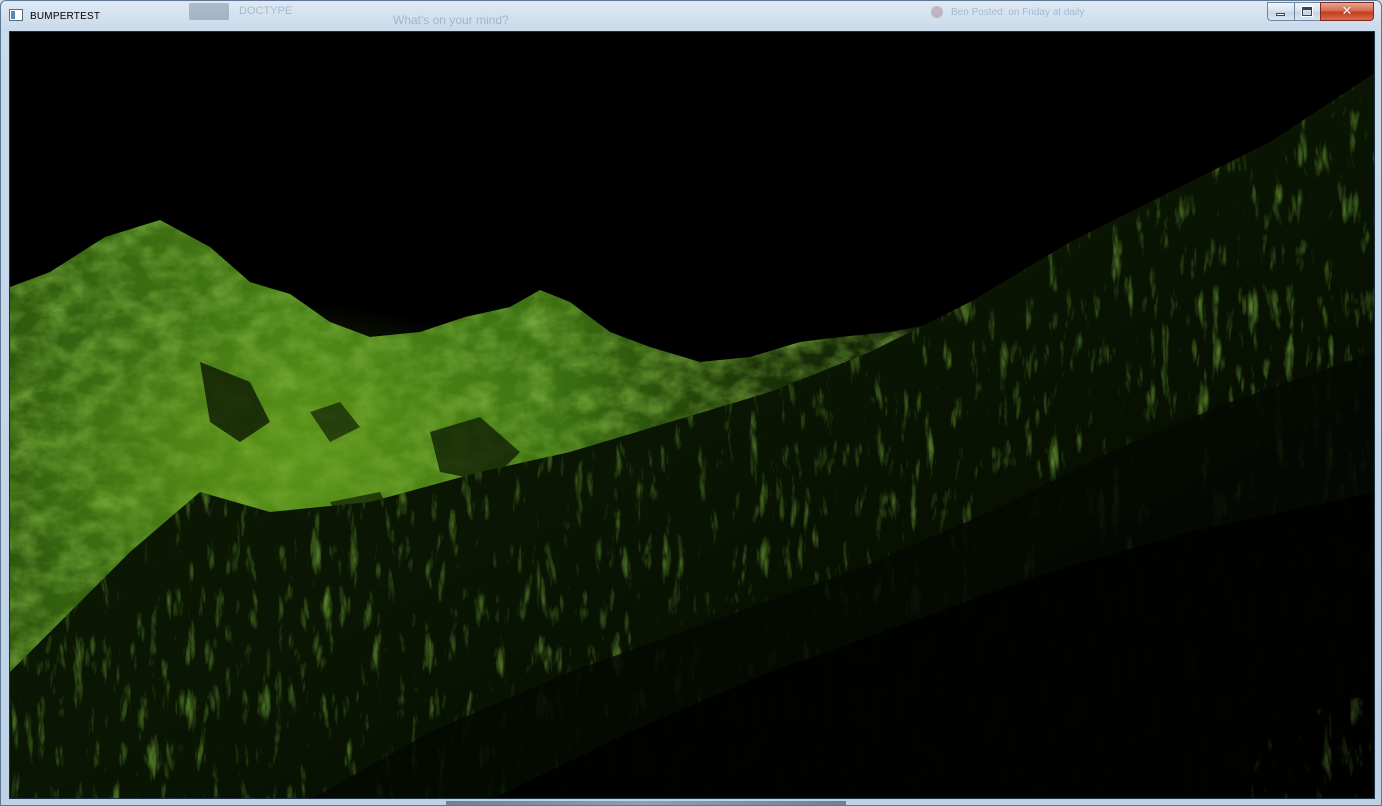  I want to click on minimize-icon, so click(1280, 14).